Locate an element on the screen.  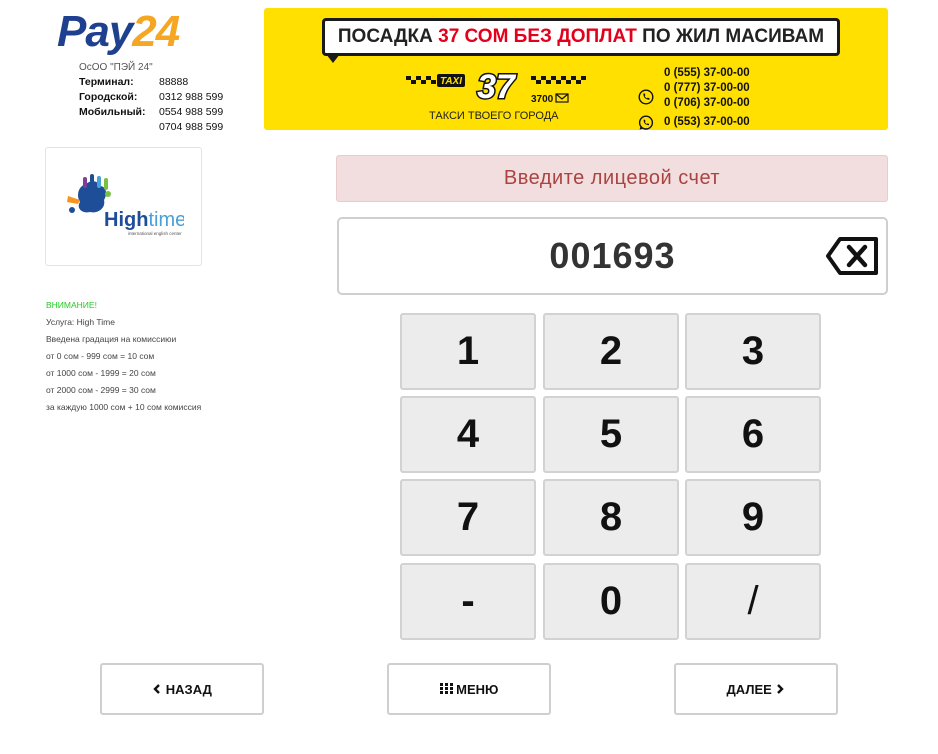
account-input: 001693 is located at coordinates (612, 256).